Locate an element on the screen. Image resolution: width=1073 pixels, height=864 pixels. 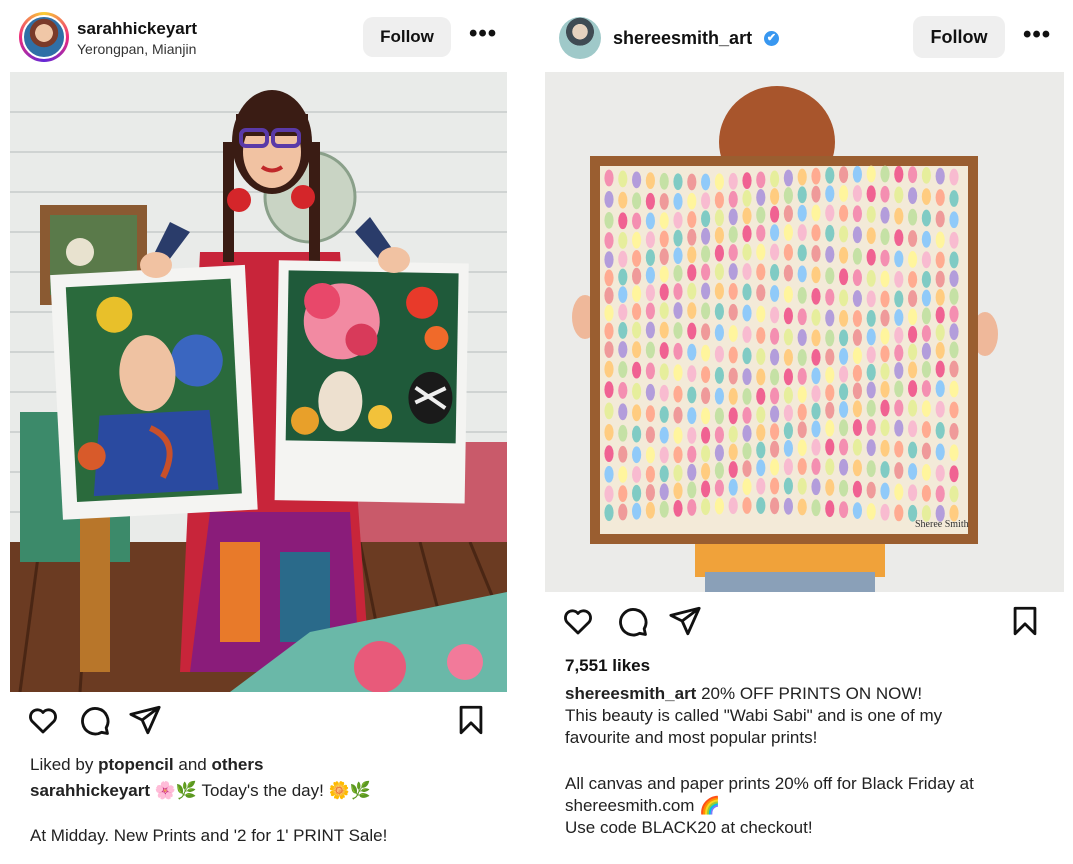
caption-username: shereesmith_art is located at coordinates (630, 693).